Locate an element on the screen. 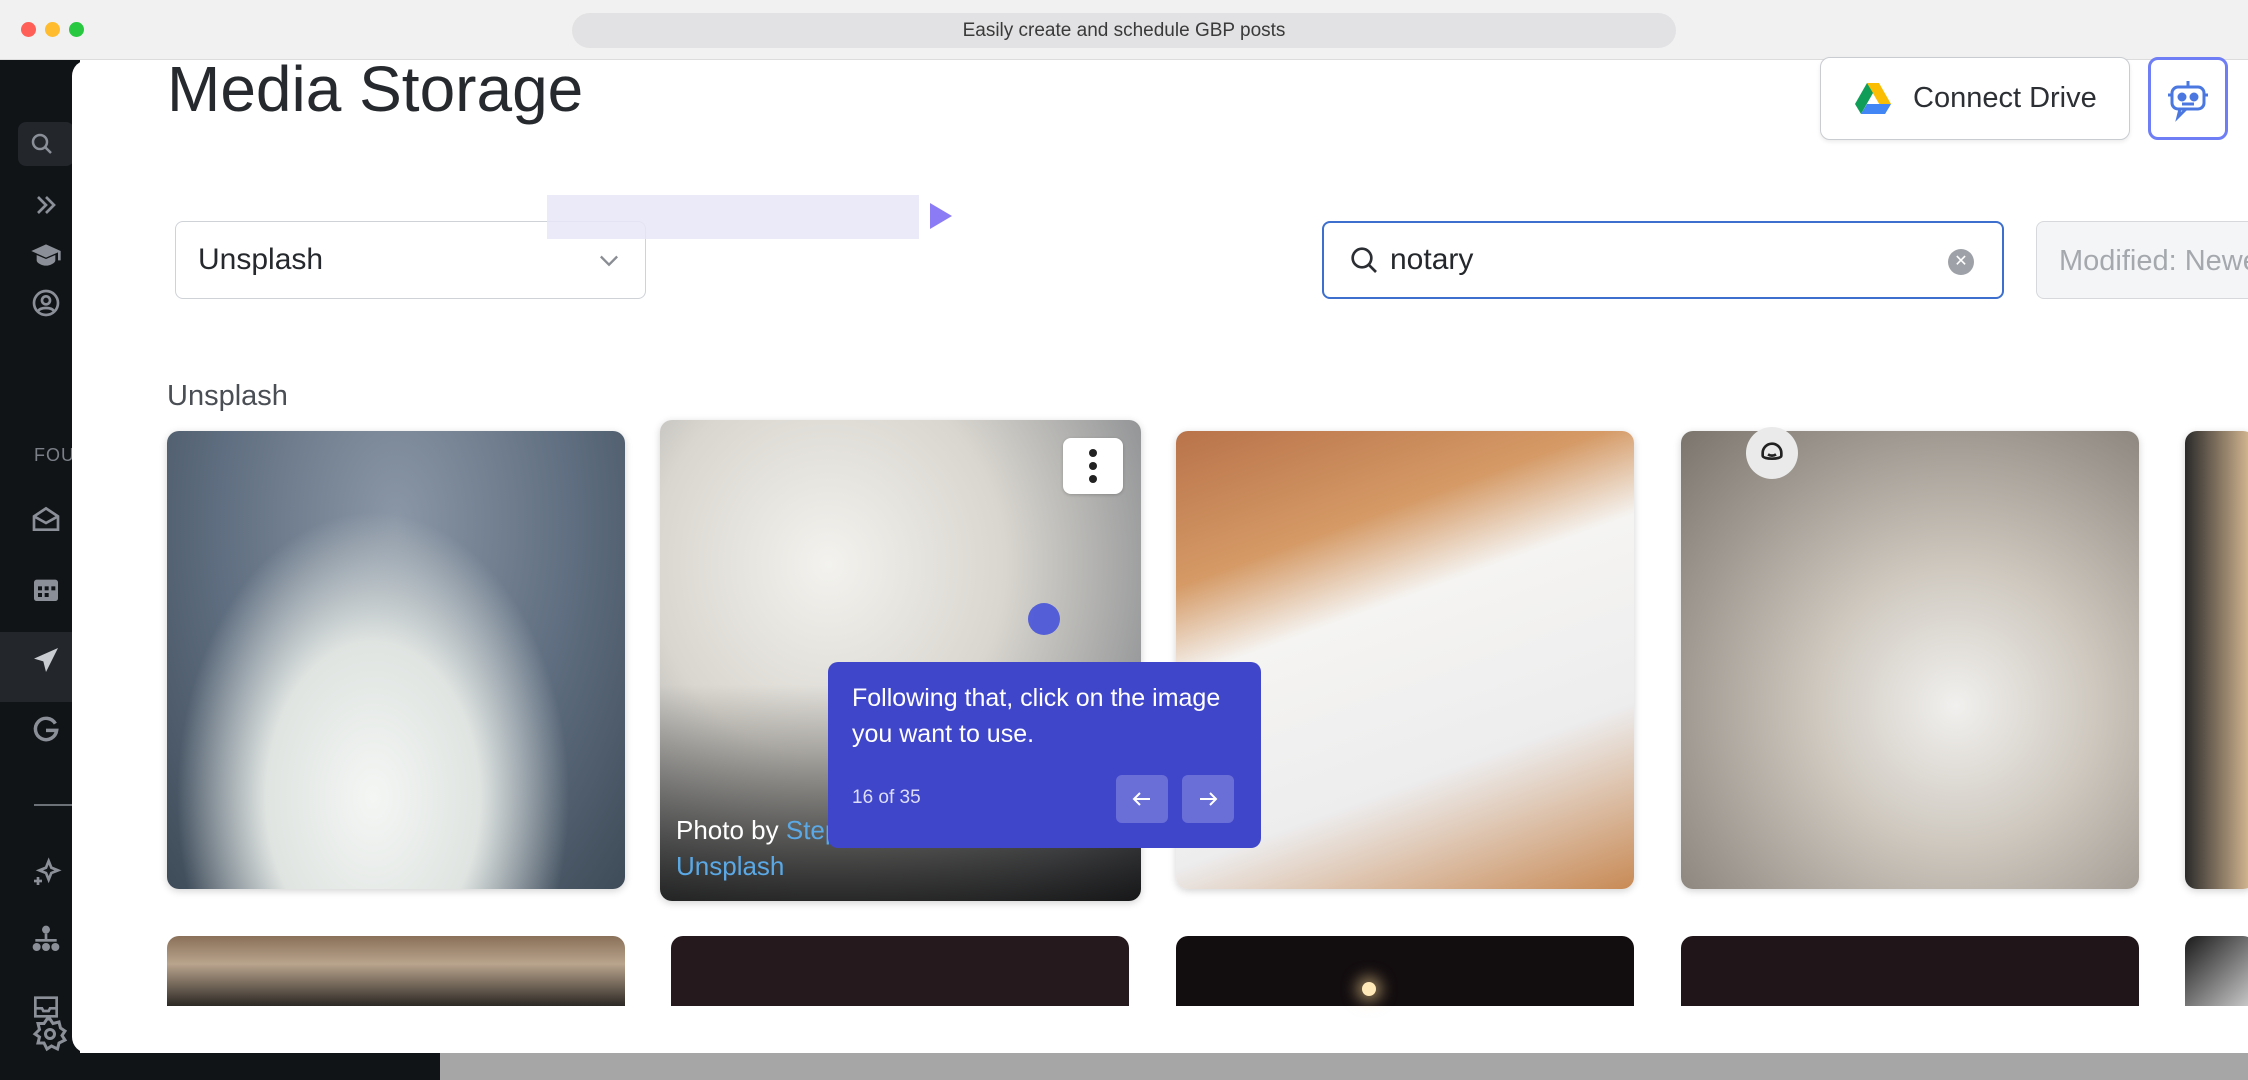 This screenshot has height=1080, width=2248. app-sidebar: FOU is located at coordinates (40, 570).